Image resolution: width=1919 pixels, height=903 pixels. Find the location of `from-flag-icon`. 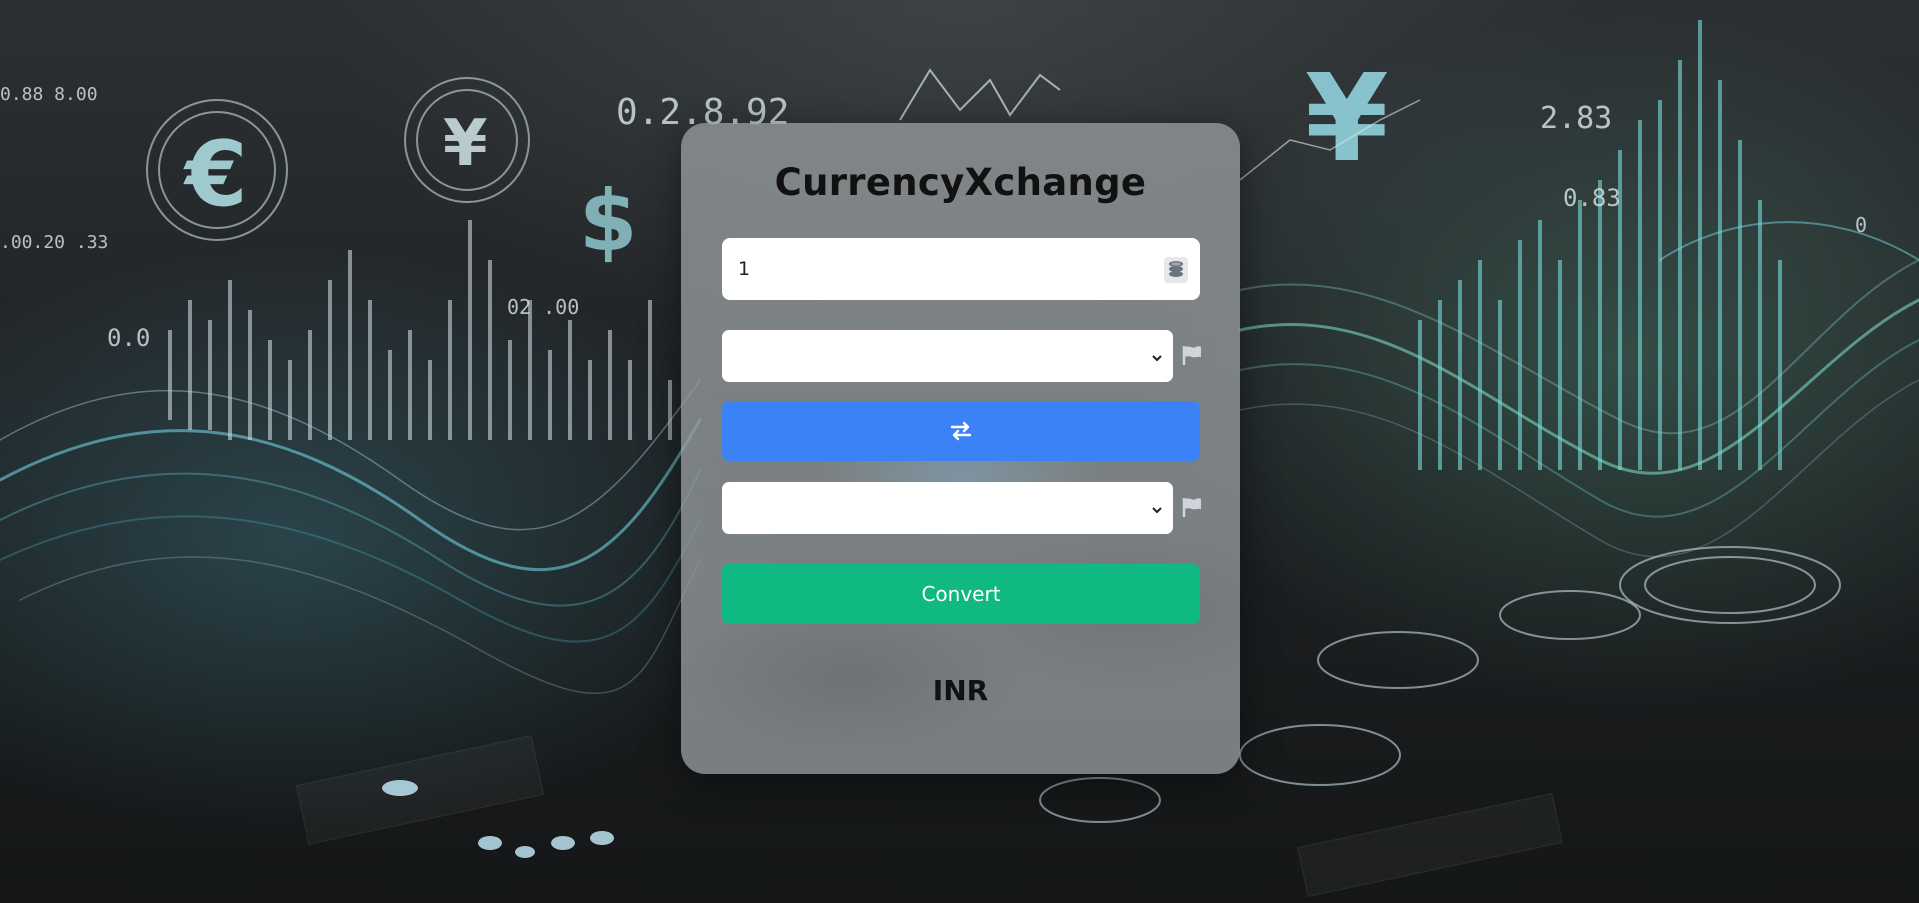

from-flag-icon is located at coordinates (1192, 355).